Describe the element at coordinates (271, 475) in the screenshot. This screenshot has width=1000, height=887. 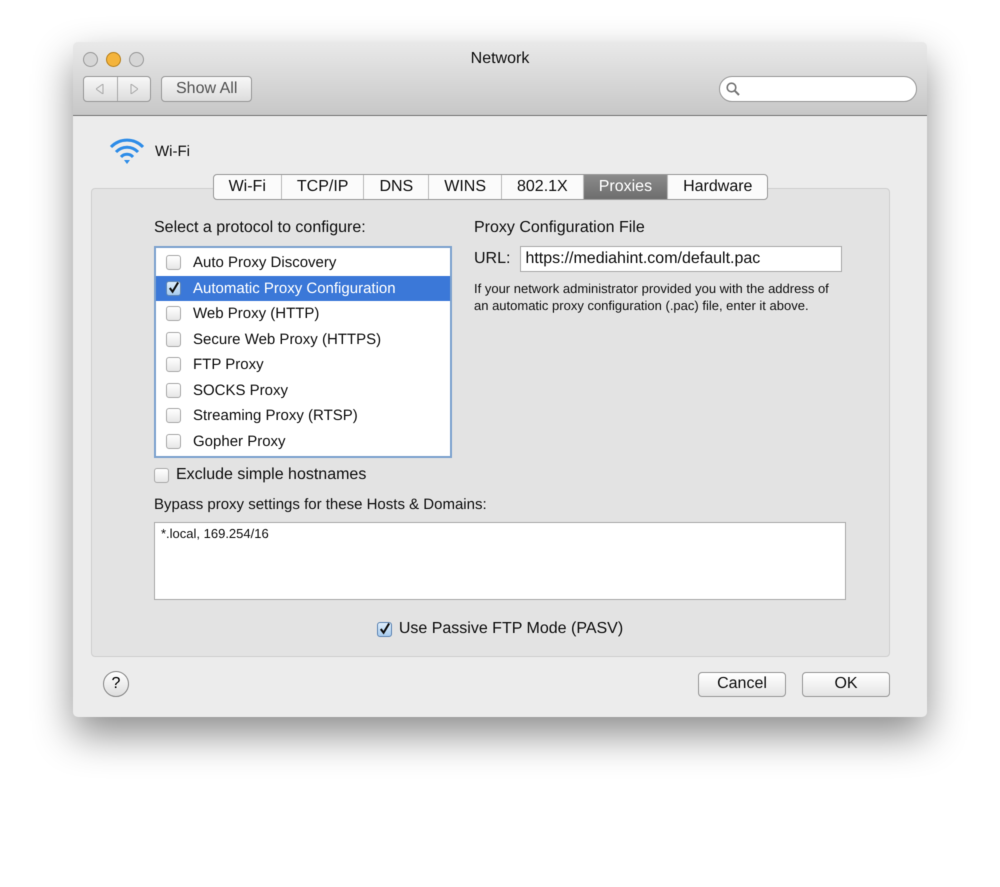
I see `exclude-hostnames-label: Exclude simple hostnames` at that location.